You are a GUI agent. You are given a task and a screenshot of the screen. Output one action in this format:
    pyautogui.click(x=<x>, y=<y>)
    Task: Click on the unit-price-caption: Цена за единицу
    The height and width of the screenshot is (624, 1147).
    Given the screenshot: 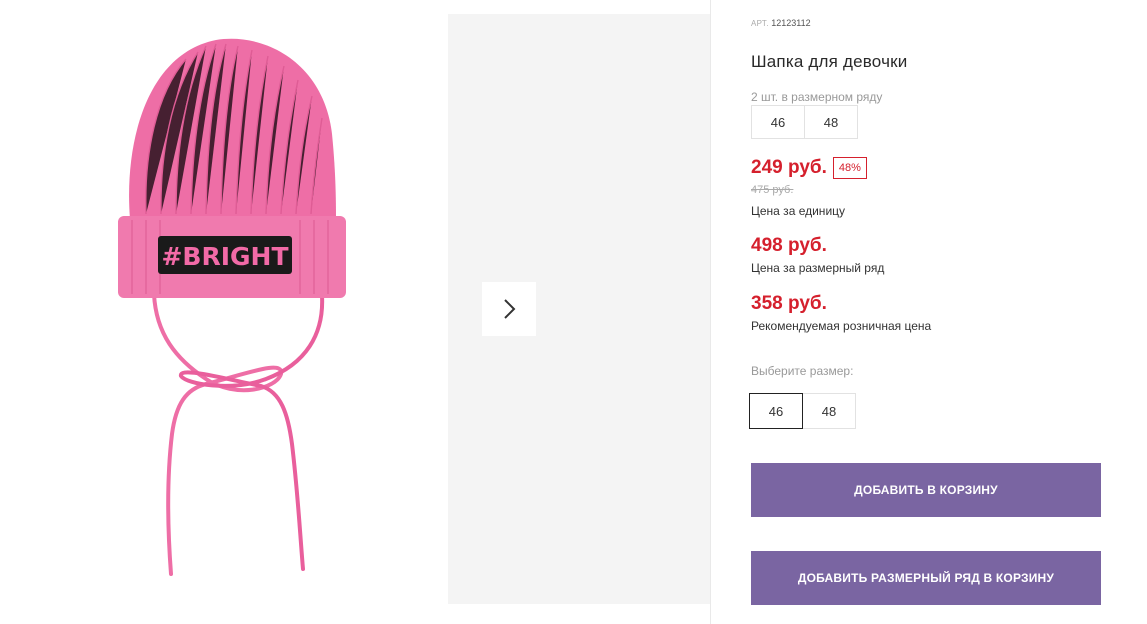 What is the action you would take?
    pyautogui.click(x=798, y=211)
    